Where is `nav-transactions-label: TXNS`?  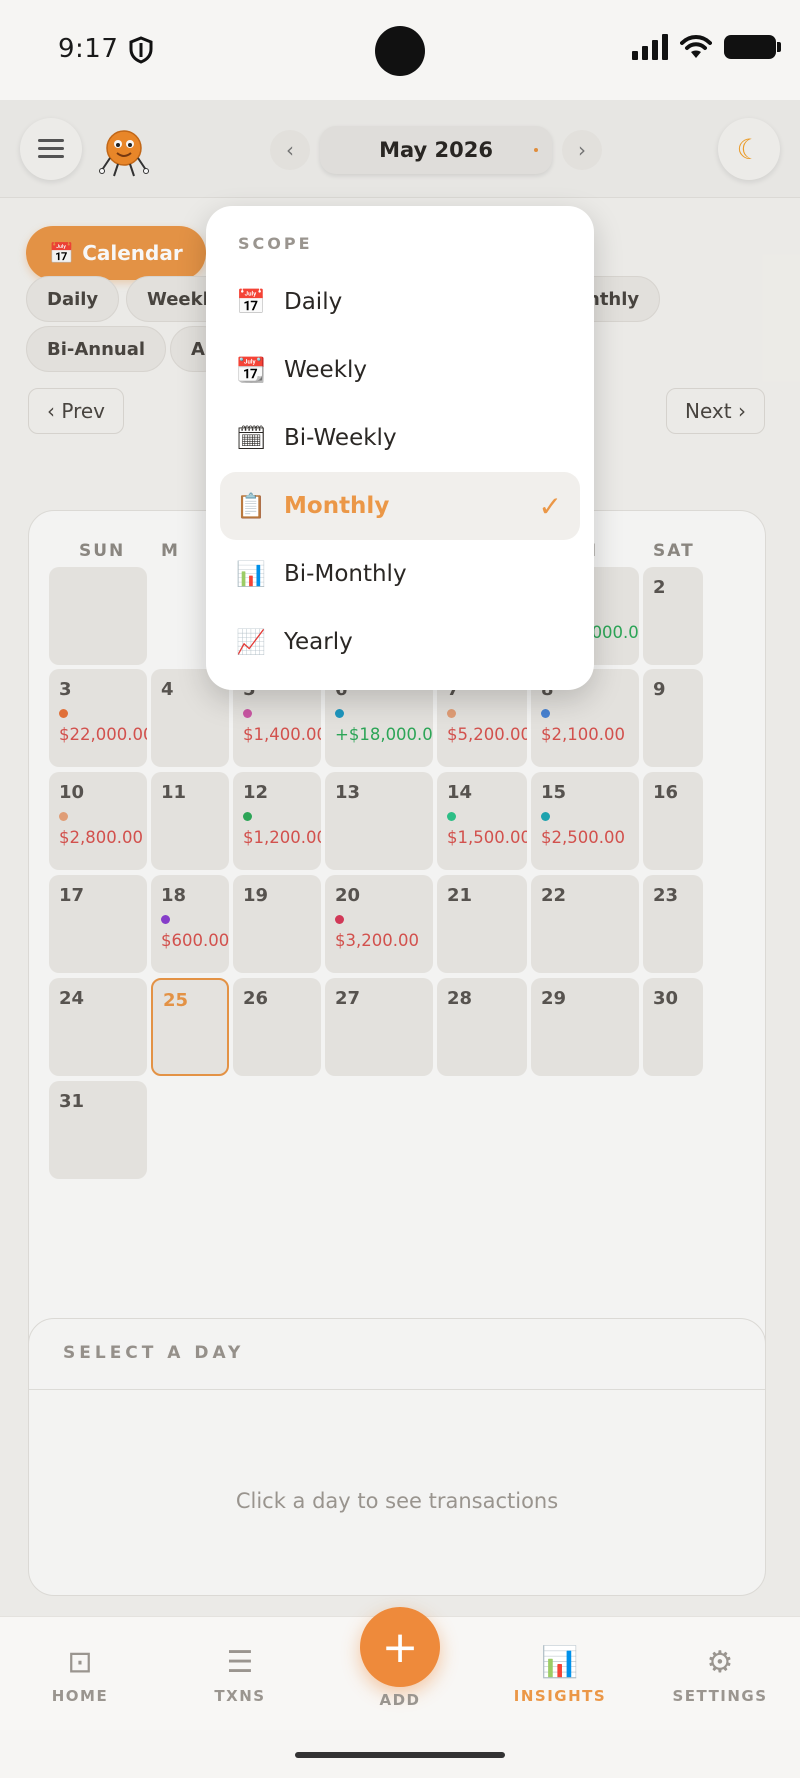
nav-transactions-label: TXNS is located at coordinates (240, 1696).